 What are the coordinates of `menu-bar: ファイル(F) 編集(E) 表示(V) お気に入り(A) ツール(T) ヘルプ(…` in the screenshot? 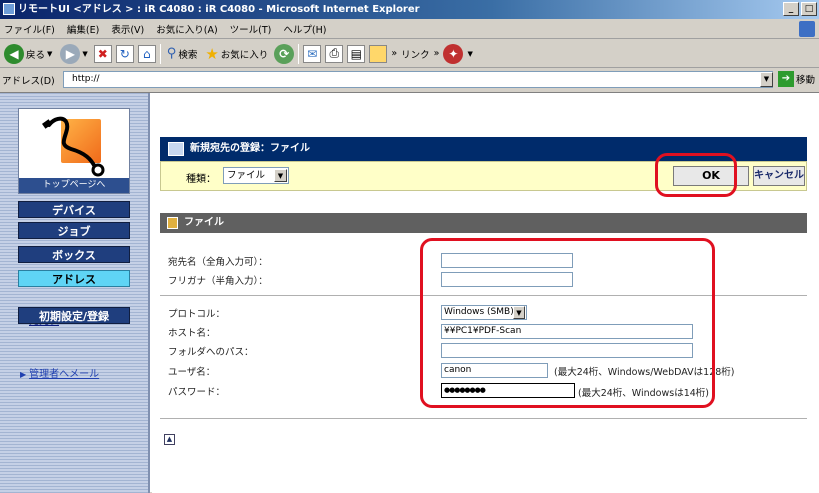 It's located at (409, 29).